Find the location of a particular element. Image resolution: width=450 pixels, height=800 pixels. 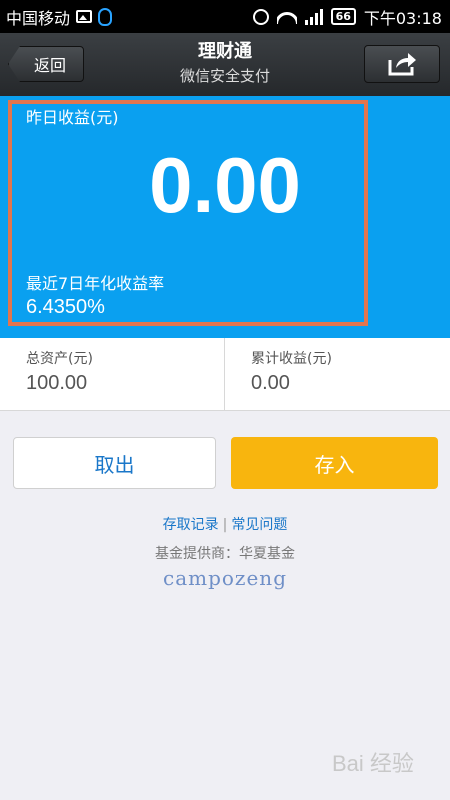

total-assets: 总资产(元) 100.00 is located at coordinates (112, 374).